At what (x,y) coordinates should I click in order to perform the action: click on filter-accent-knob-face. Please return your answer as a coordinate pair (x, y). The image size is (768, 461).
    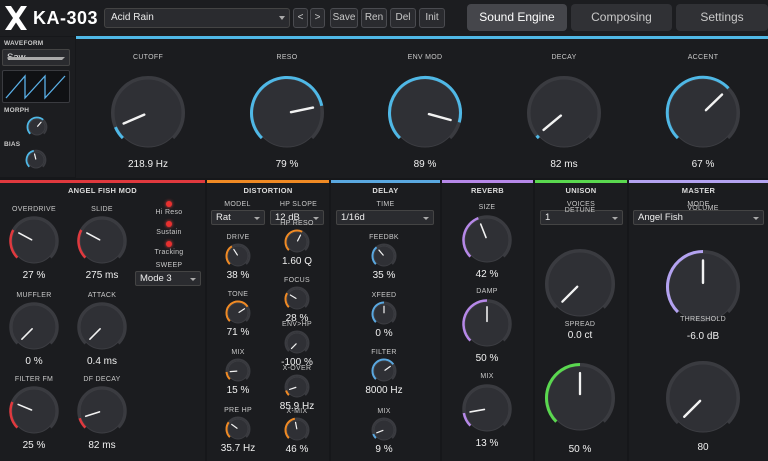
    Looking at the image, I should click on (703, 113).